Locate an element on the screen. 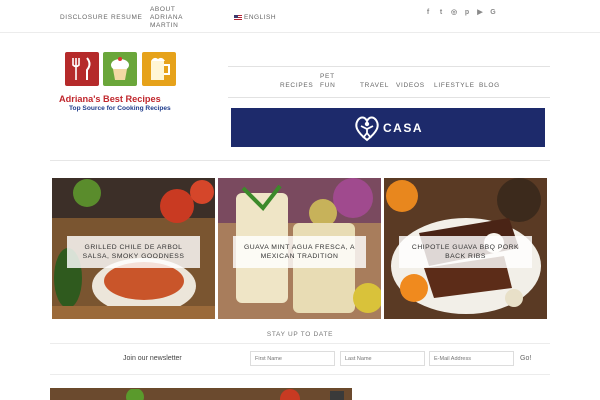 This screenshot has height=400, width=600. instagram-icon: ◎ is located at coordinates (454, 12).